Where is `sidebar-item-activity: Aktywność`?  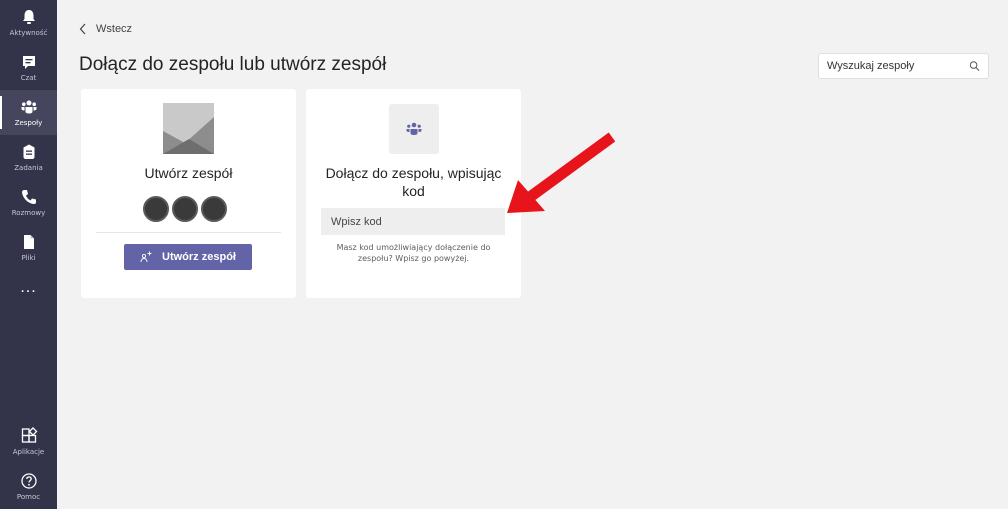
sidebar-item-activity: Aktywność is located at coordinates (28, 22).